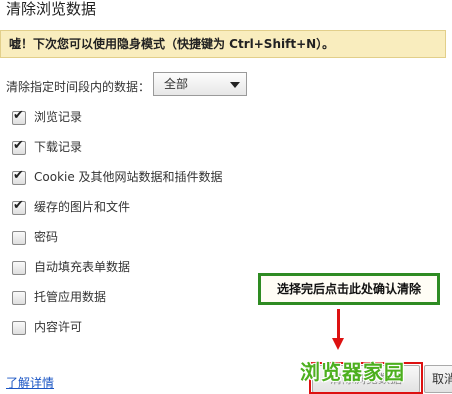  I want to click on chevron-down-icon, so click(235, 85).